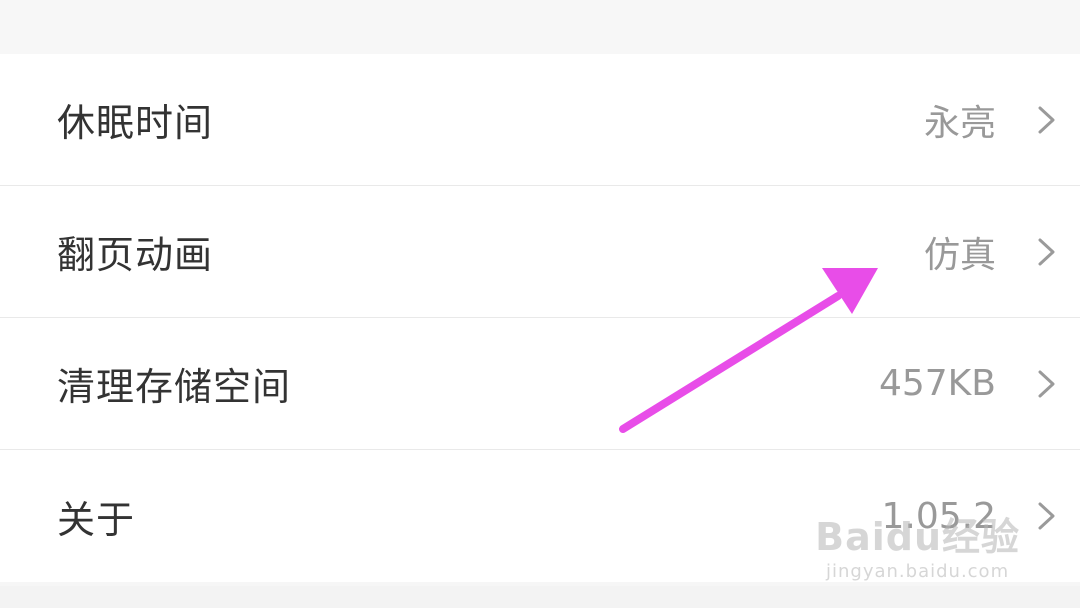 The height and width of the screenshot is (608, 1080). I want to click on settings-row-value: 永亮, so click(959, 123).